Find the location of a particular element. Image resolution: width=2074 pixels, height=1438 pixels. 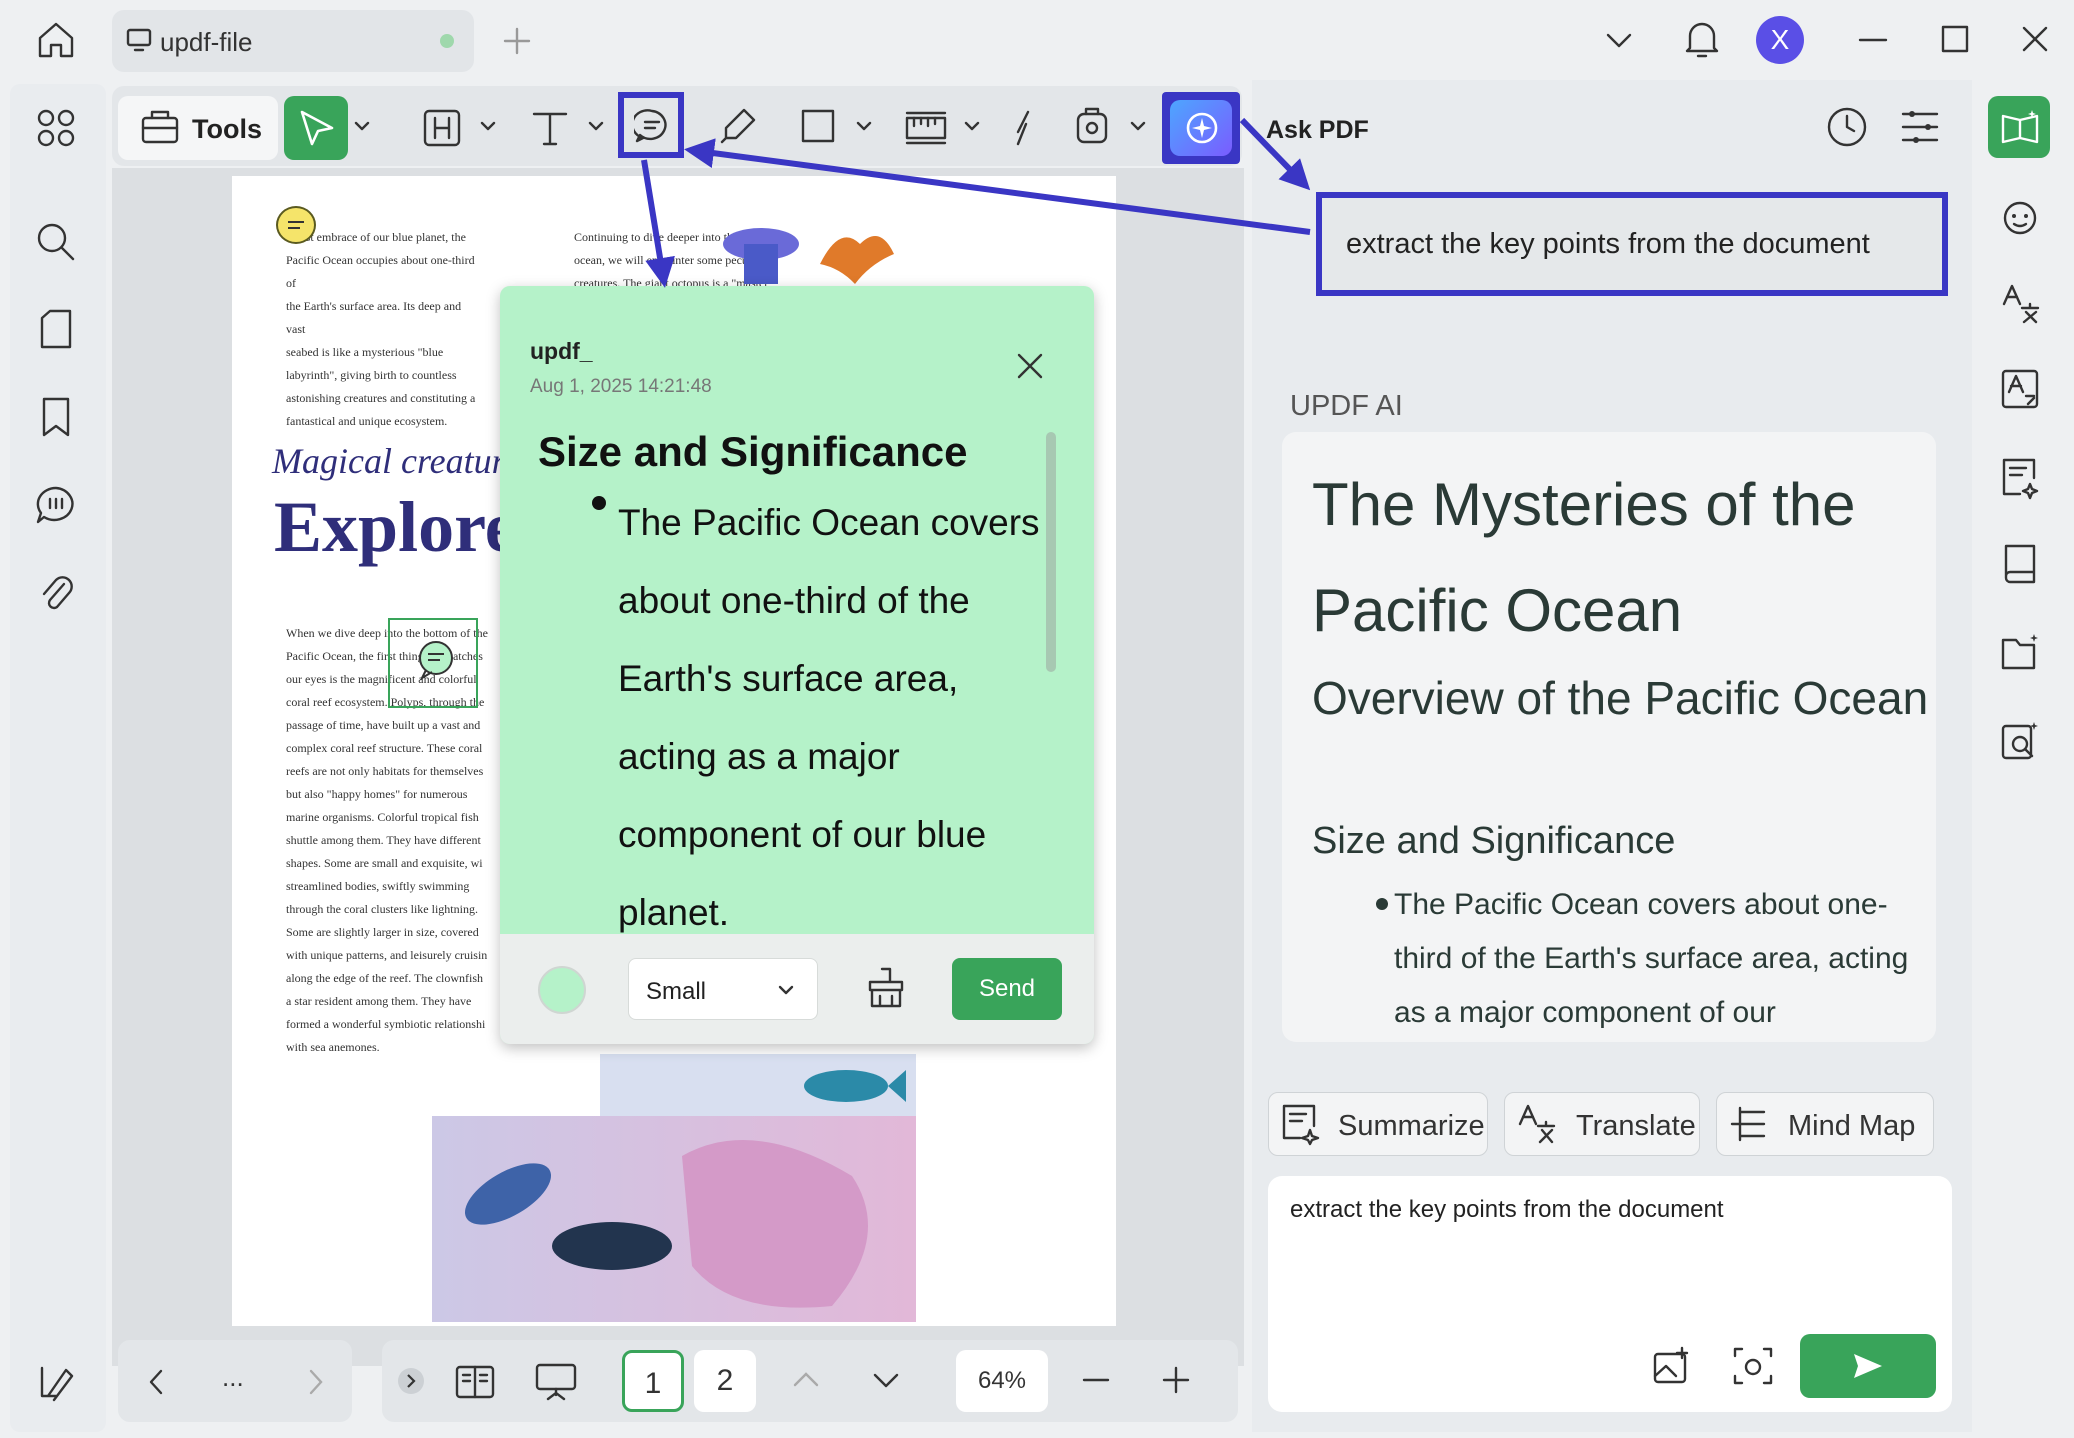

tab-title: updf-file is located at coordinates (206, 42).